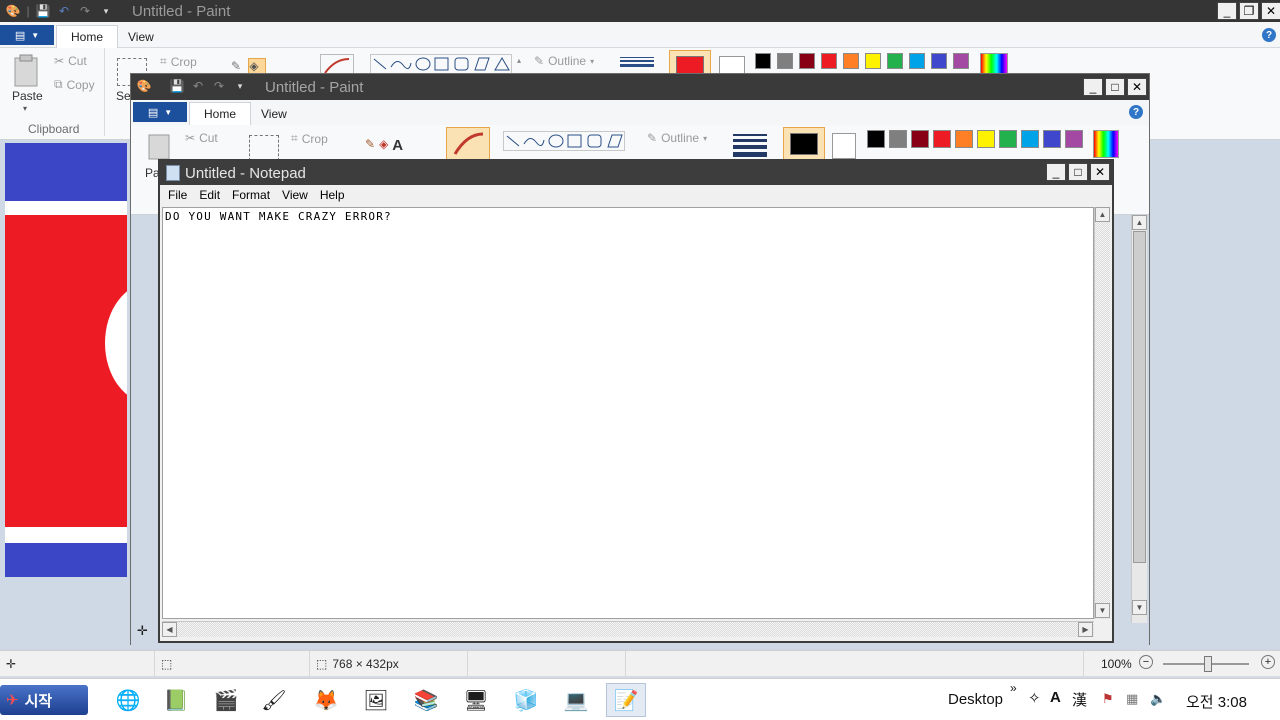  I want to click on terminal-icon: 💻, so click(576, 700).